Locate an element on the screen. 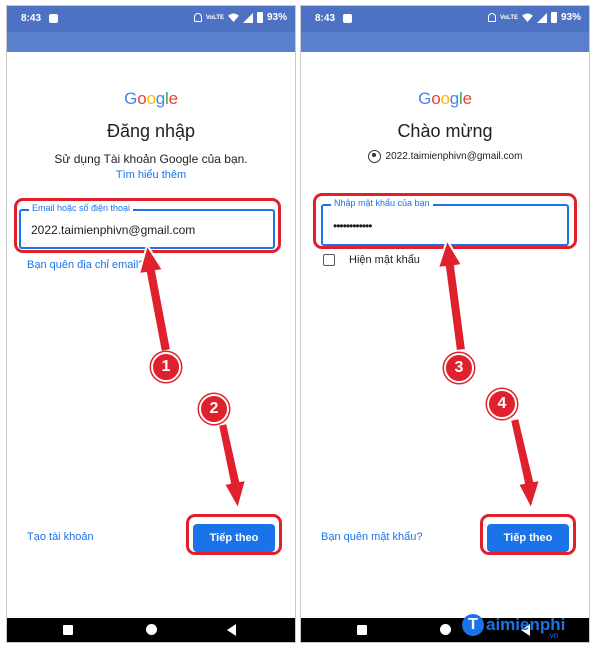 The width and height of the screenshot is (596, 650). show-password-checkbox is located at coordinates (329, 260).